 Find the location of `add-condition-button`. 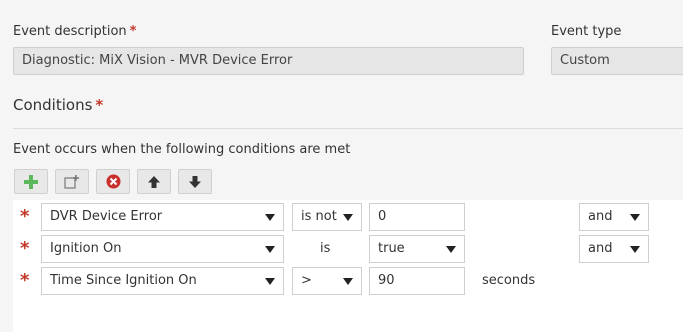

add-condition-button is located at coordinates (31, 181).